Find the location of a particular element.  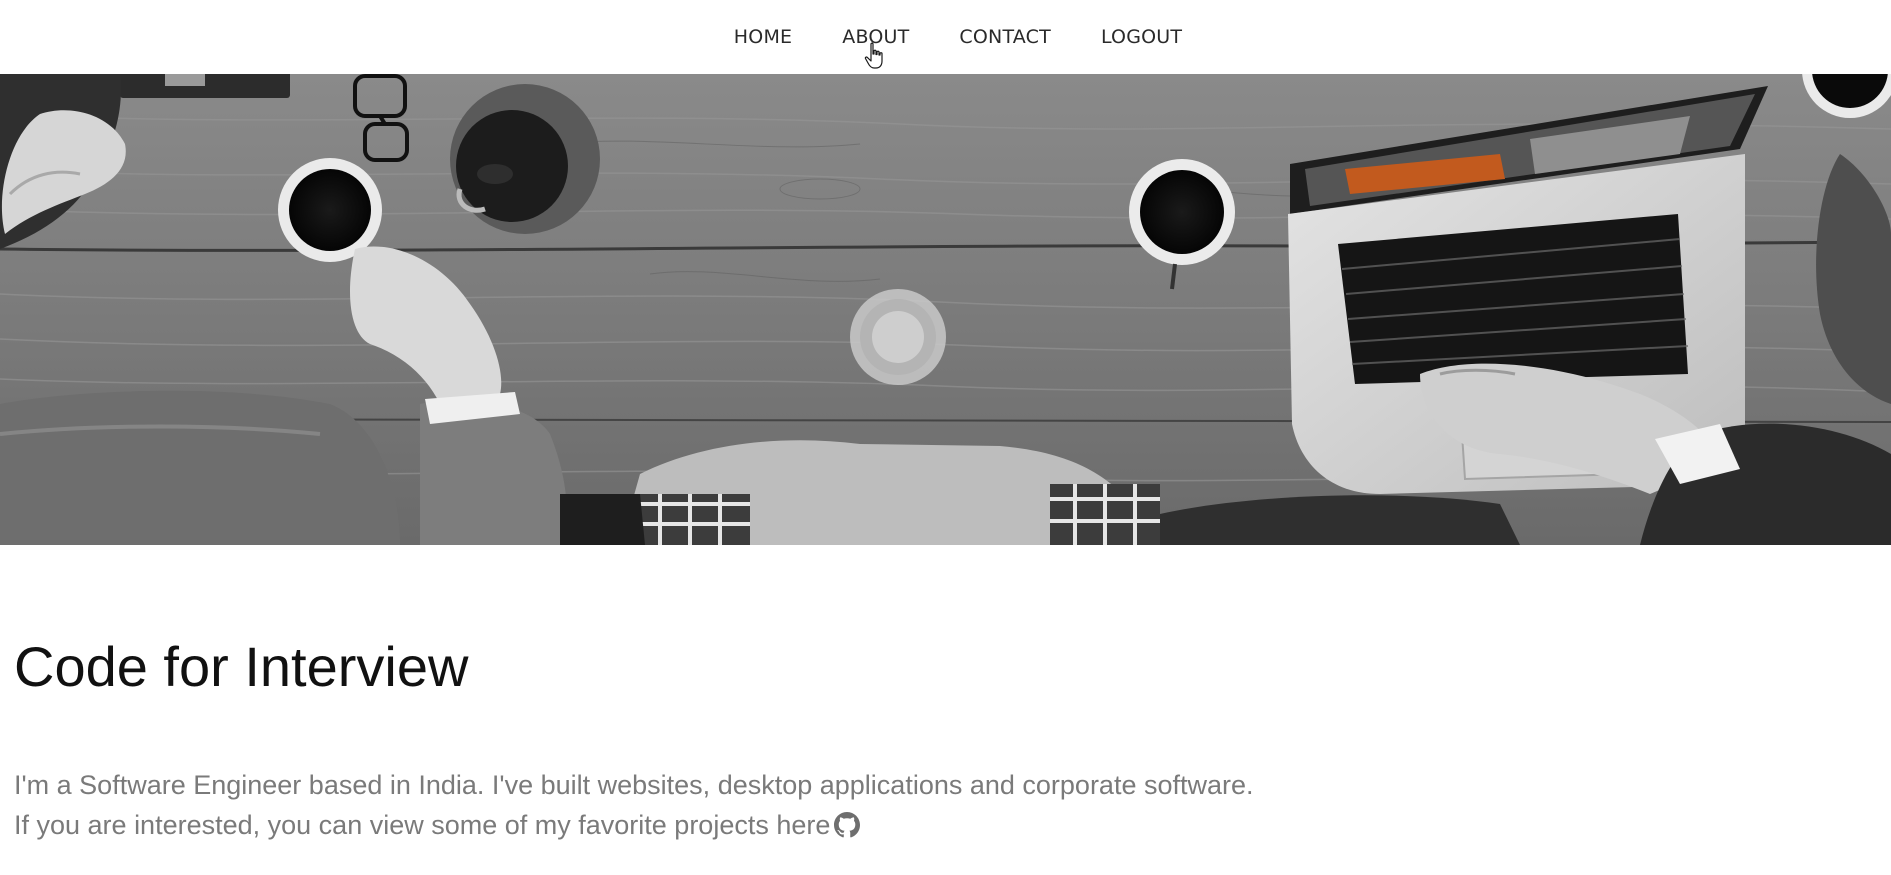

nav-logout-link: LOGOUT is located at coordinates (1141, 37).